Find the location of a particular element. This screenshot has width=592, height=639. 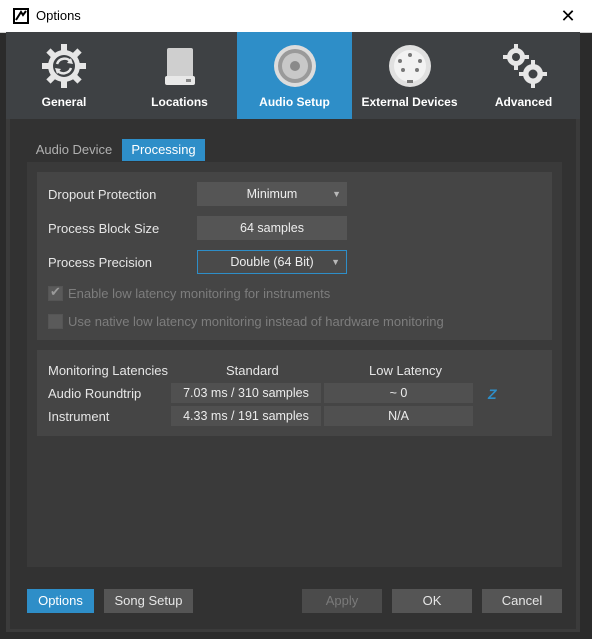

low-latency-instruments-checkbox: ✔ is located at coordinates (55, 292).